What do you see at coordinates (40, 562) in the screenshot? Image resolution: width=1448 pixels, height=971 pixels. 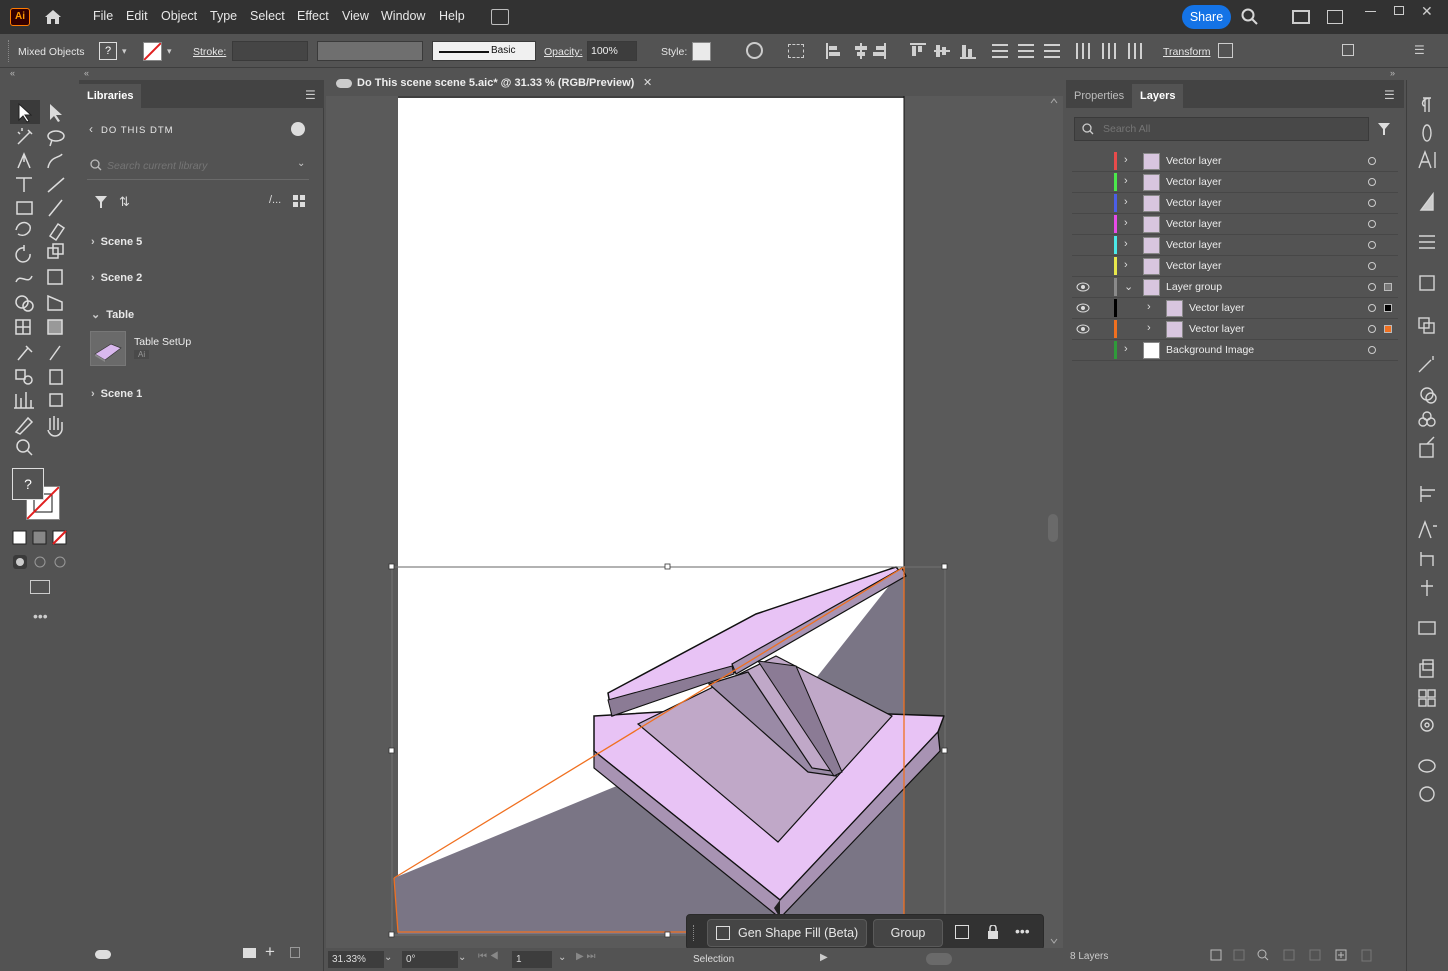 I see `draw-mode-buttons` at bounding box center [40, 562].